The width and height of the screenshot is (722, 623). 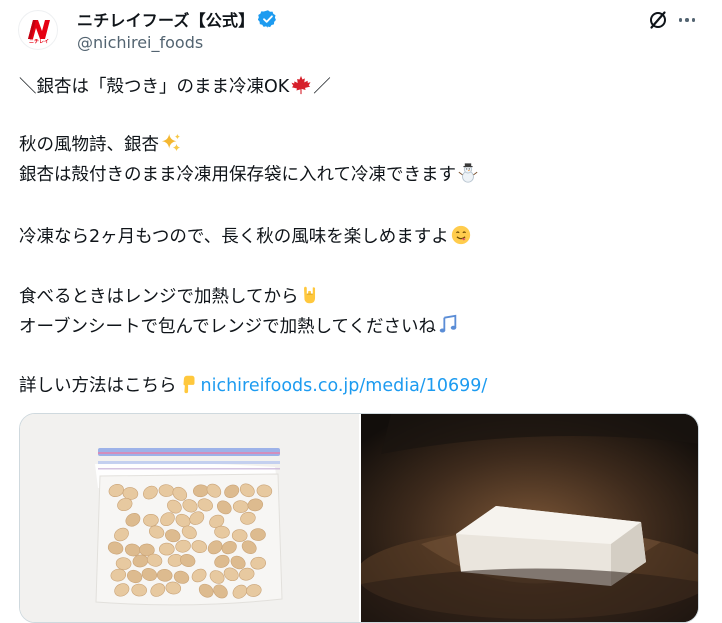 I want to click on post-text-segment: 詳しい方法はこちら, so click(x=98, y=386).